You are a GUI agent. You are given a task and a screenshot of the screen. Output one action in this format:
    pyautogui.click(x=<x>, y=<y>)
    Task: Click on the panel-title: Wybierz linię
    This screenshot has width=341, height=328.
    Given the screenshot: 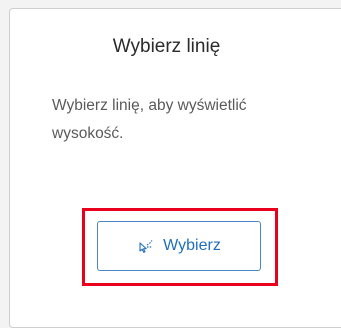 What is the action you would take?
    pyautogui.click(x=166, y=46)
    